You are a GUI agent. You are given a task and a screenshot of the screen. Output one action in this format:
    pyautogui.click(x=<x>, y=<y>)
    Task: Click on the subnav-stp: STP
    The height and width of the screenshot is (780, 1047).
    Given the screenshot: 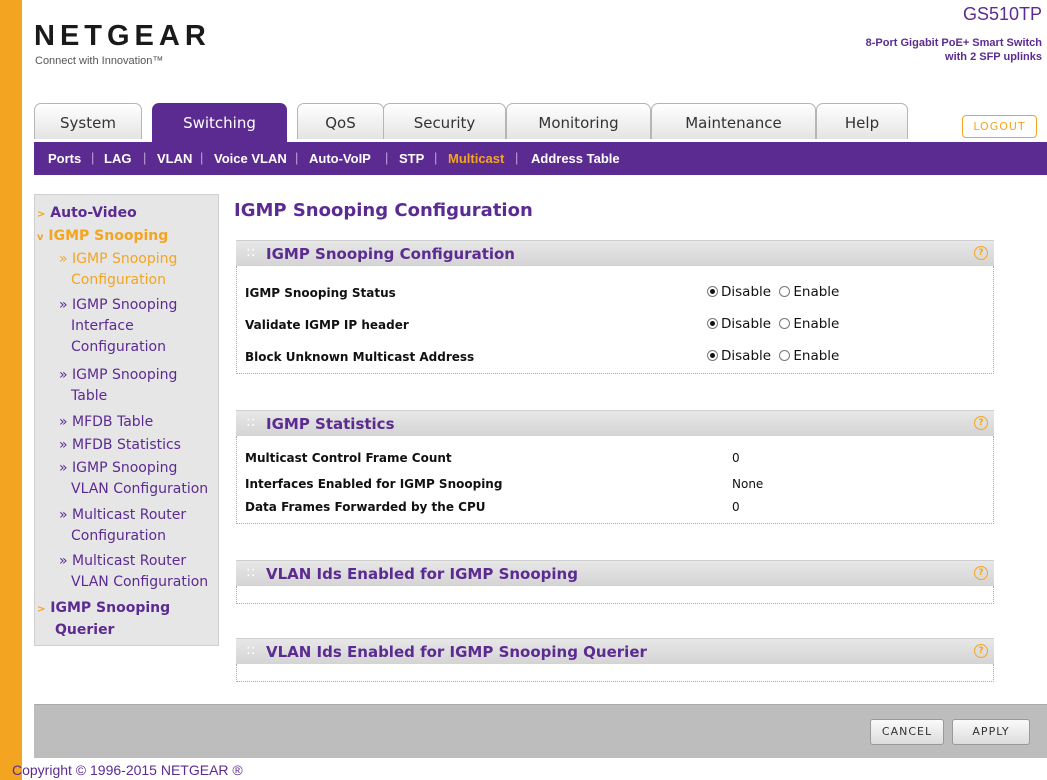 What is the action you would take?
    pyautogui.click(x=411, y=158)
    